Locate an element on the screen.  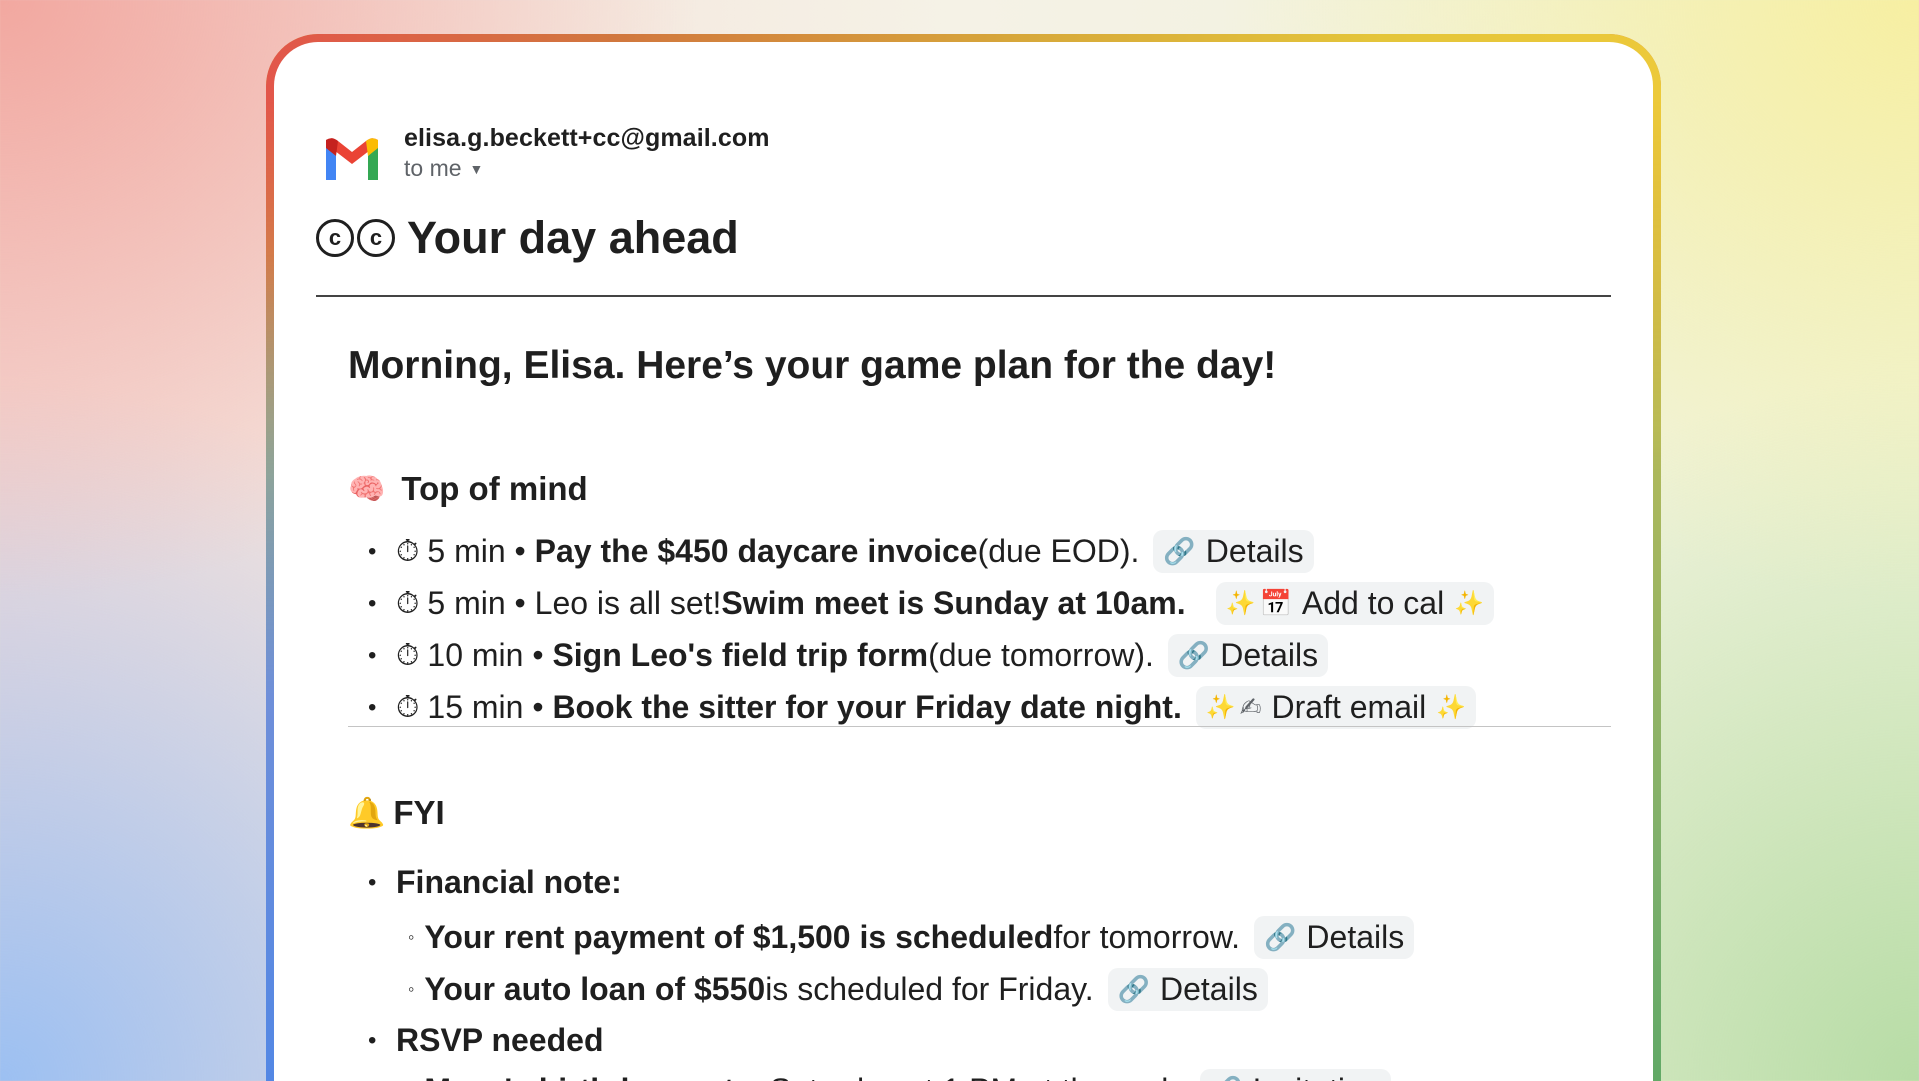
fyi-item: • RSVP needed is located at coordinates (486, 1040).